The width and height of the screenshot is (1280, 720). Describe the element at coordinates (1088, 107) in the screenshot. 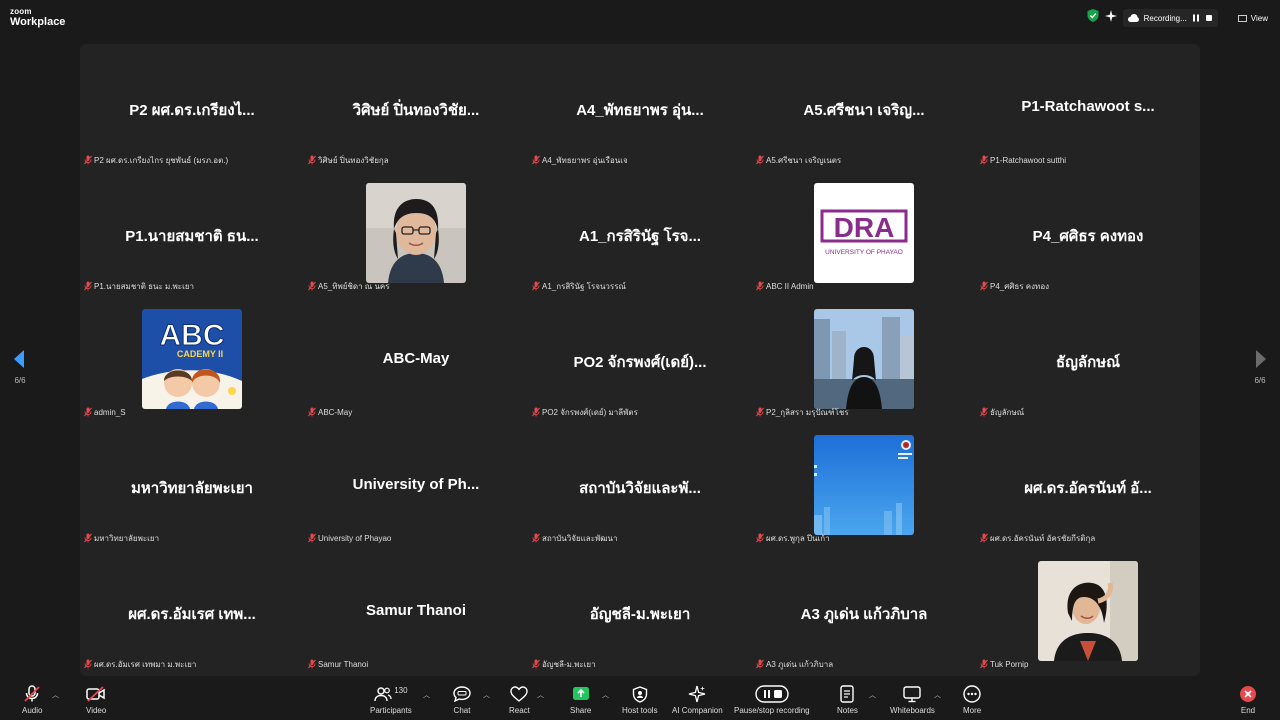

I see `participant-tile: P1-Ratchawoot s... P1-Ratchawoot sutthi` at that location.